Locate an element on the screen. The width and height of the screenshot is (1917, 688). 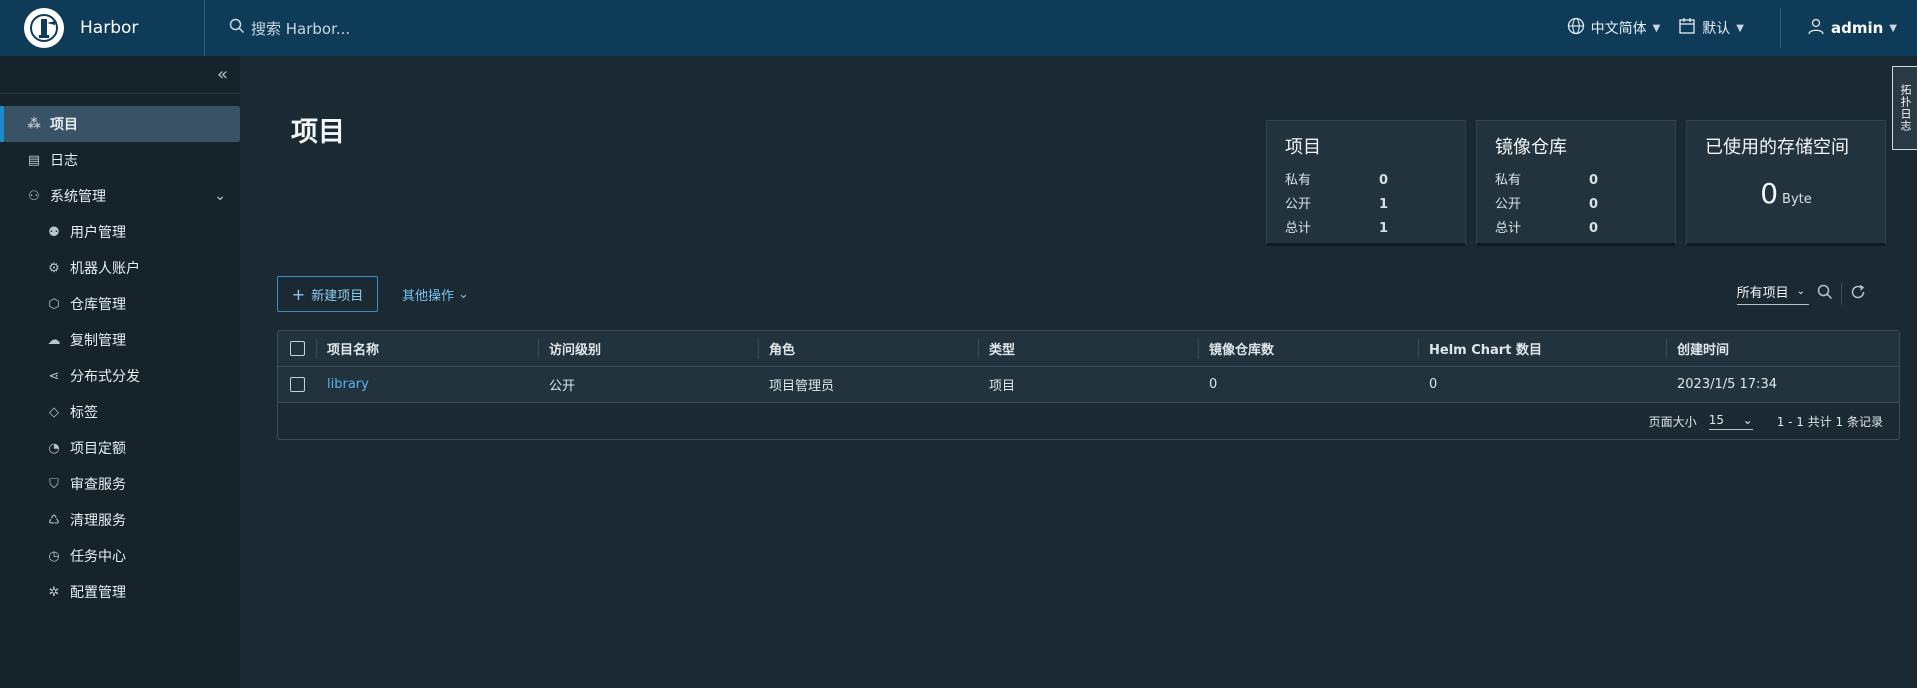
creation-time-cell: 2023/1/5 17:34 is located at coordinates (1727, 384).